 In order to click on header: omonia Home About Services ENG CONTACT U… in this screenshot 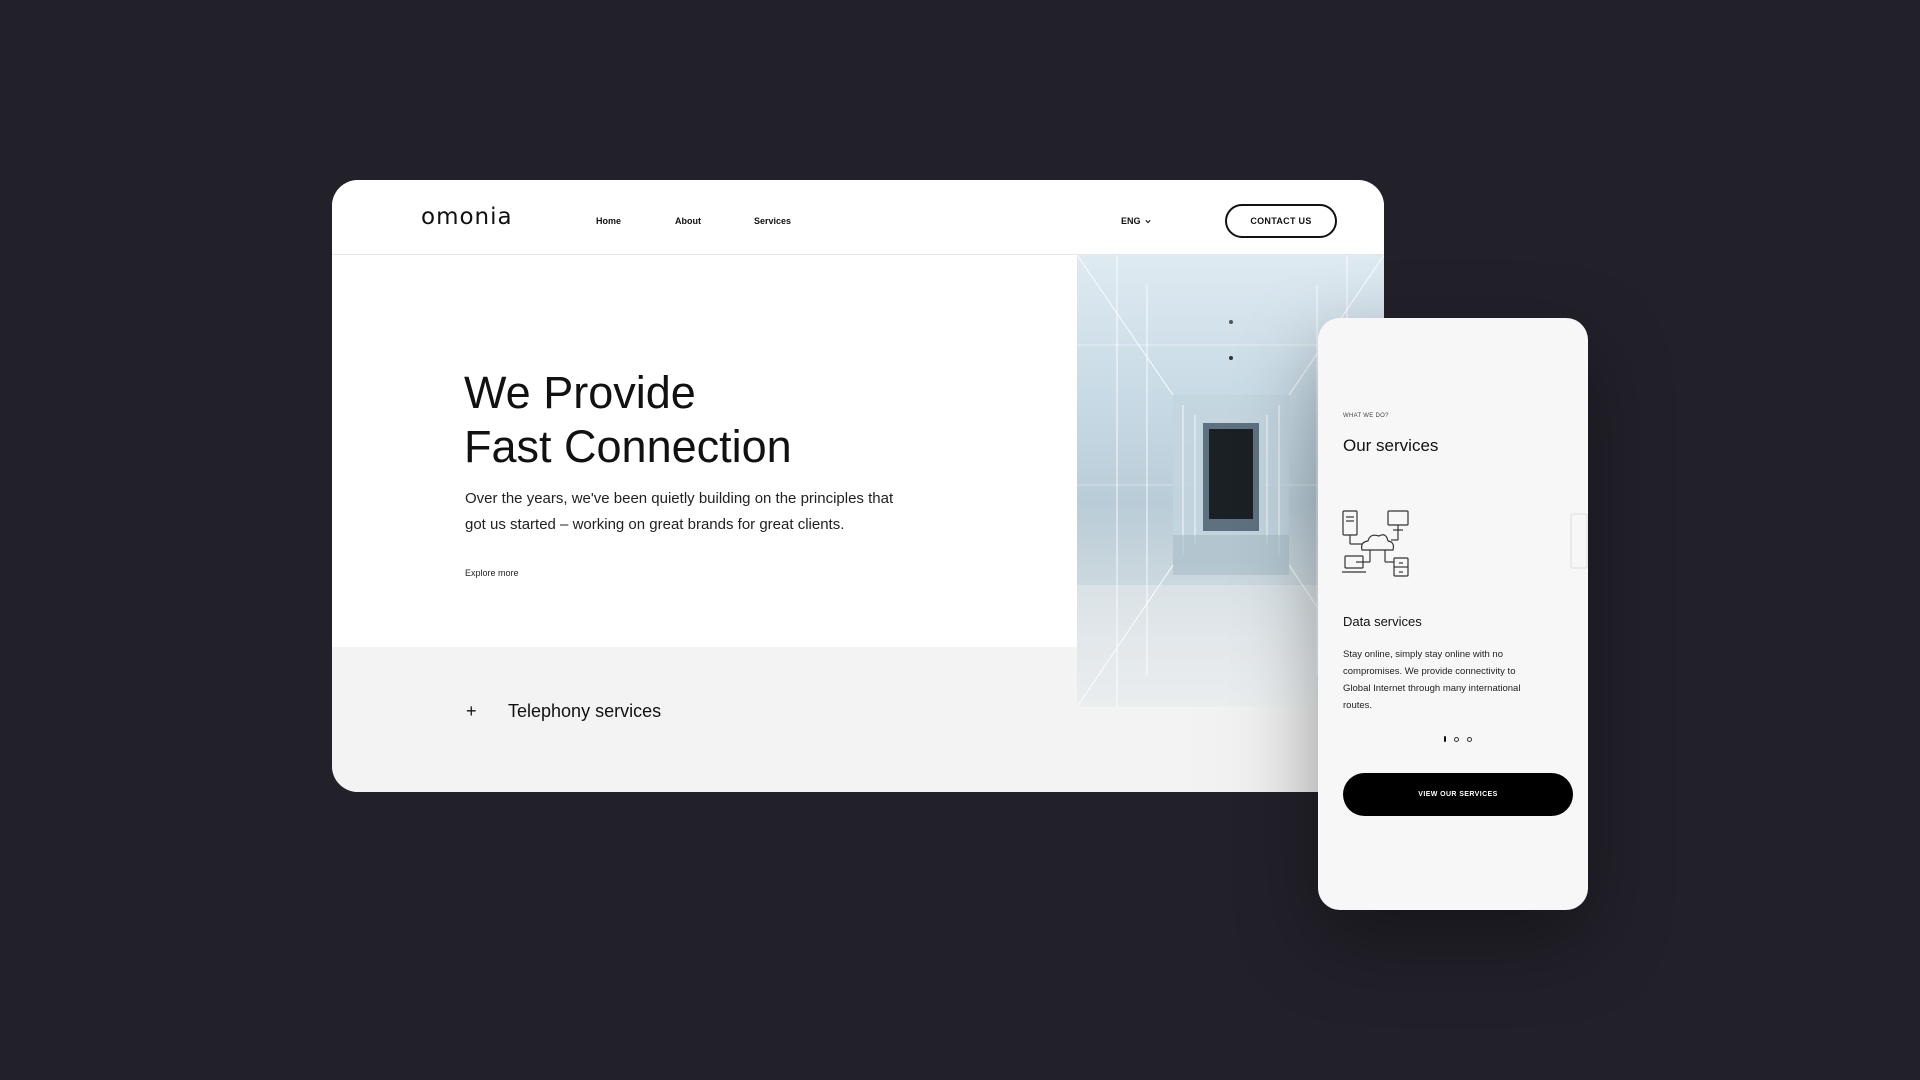, I will do `click(858, 217)`.